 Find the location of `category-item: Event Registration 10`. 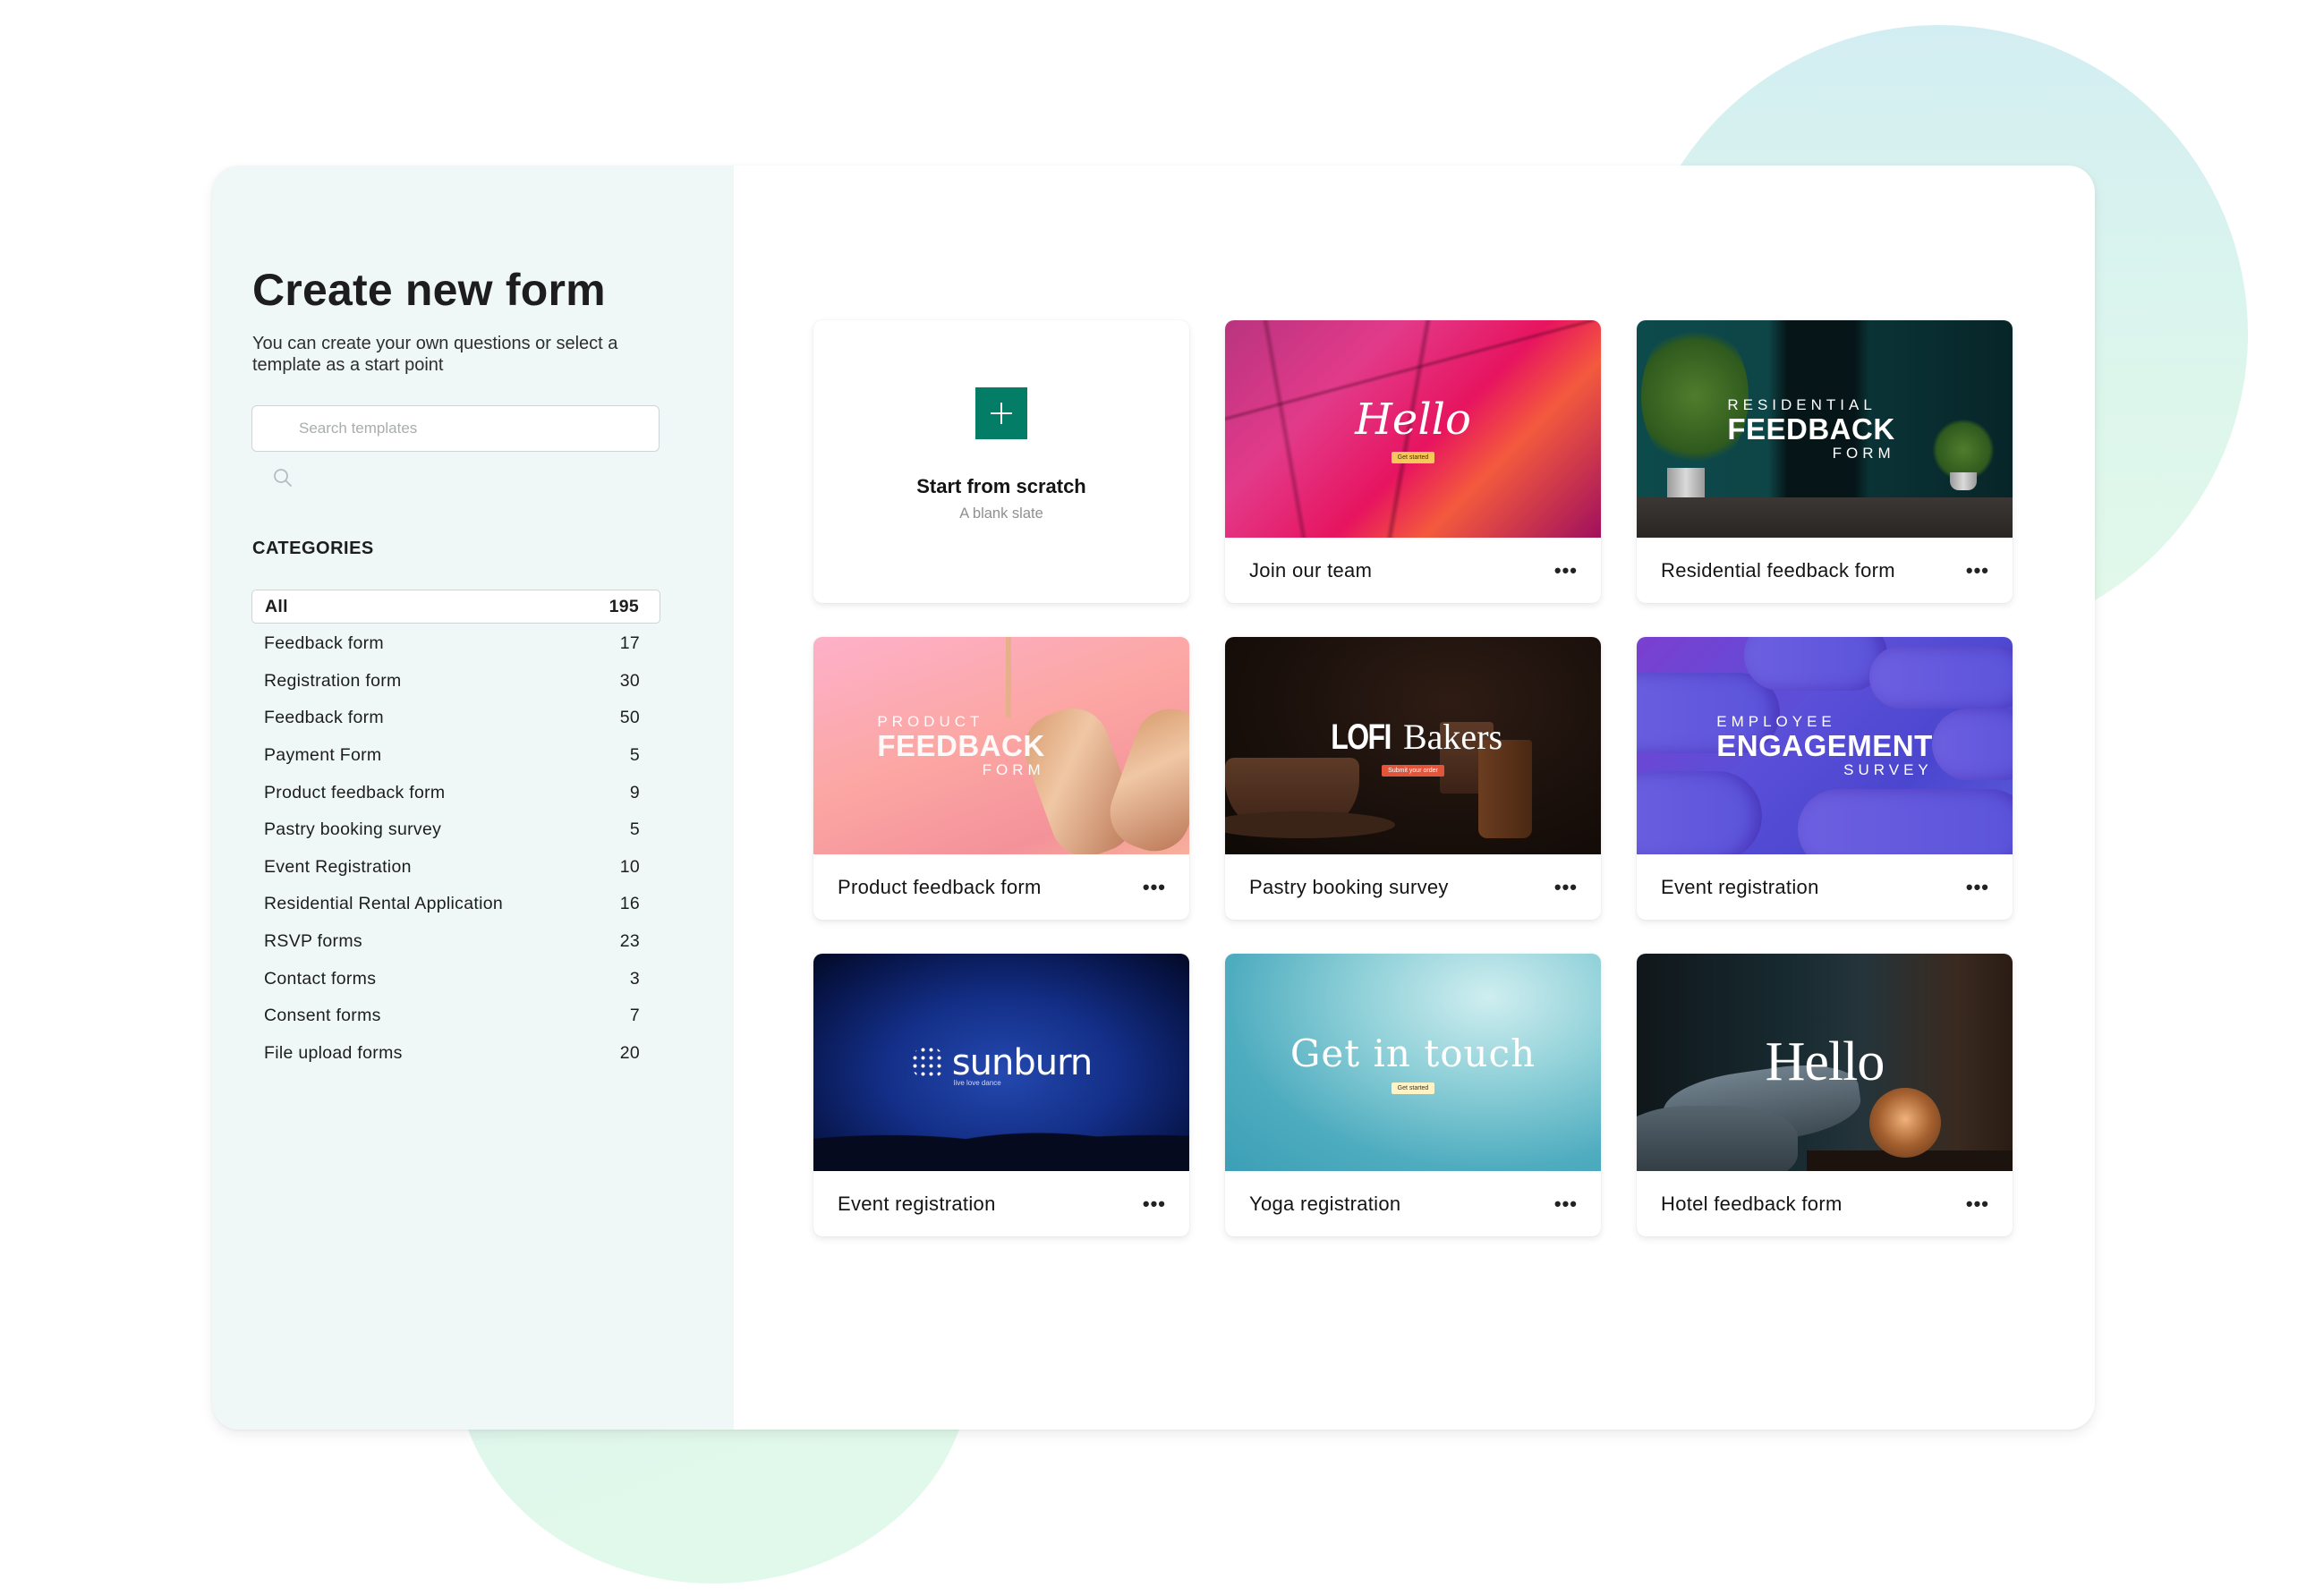

category-item: Event Registration 10 is located at coordinates (455, 868).